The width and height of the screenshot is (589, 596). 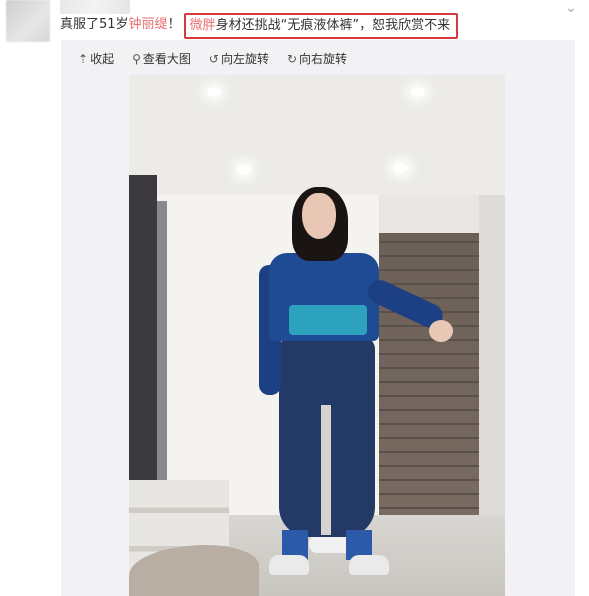 What do you see at coordinates (148, 24) in the screenshot?
I see `post-name-link: 钟丽缇` at bounding box center [148, 24].